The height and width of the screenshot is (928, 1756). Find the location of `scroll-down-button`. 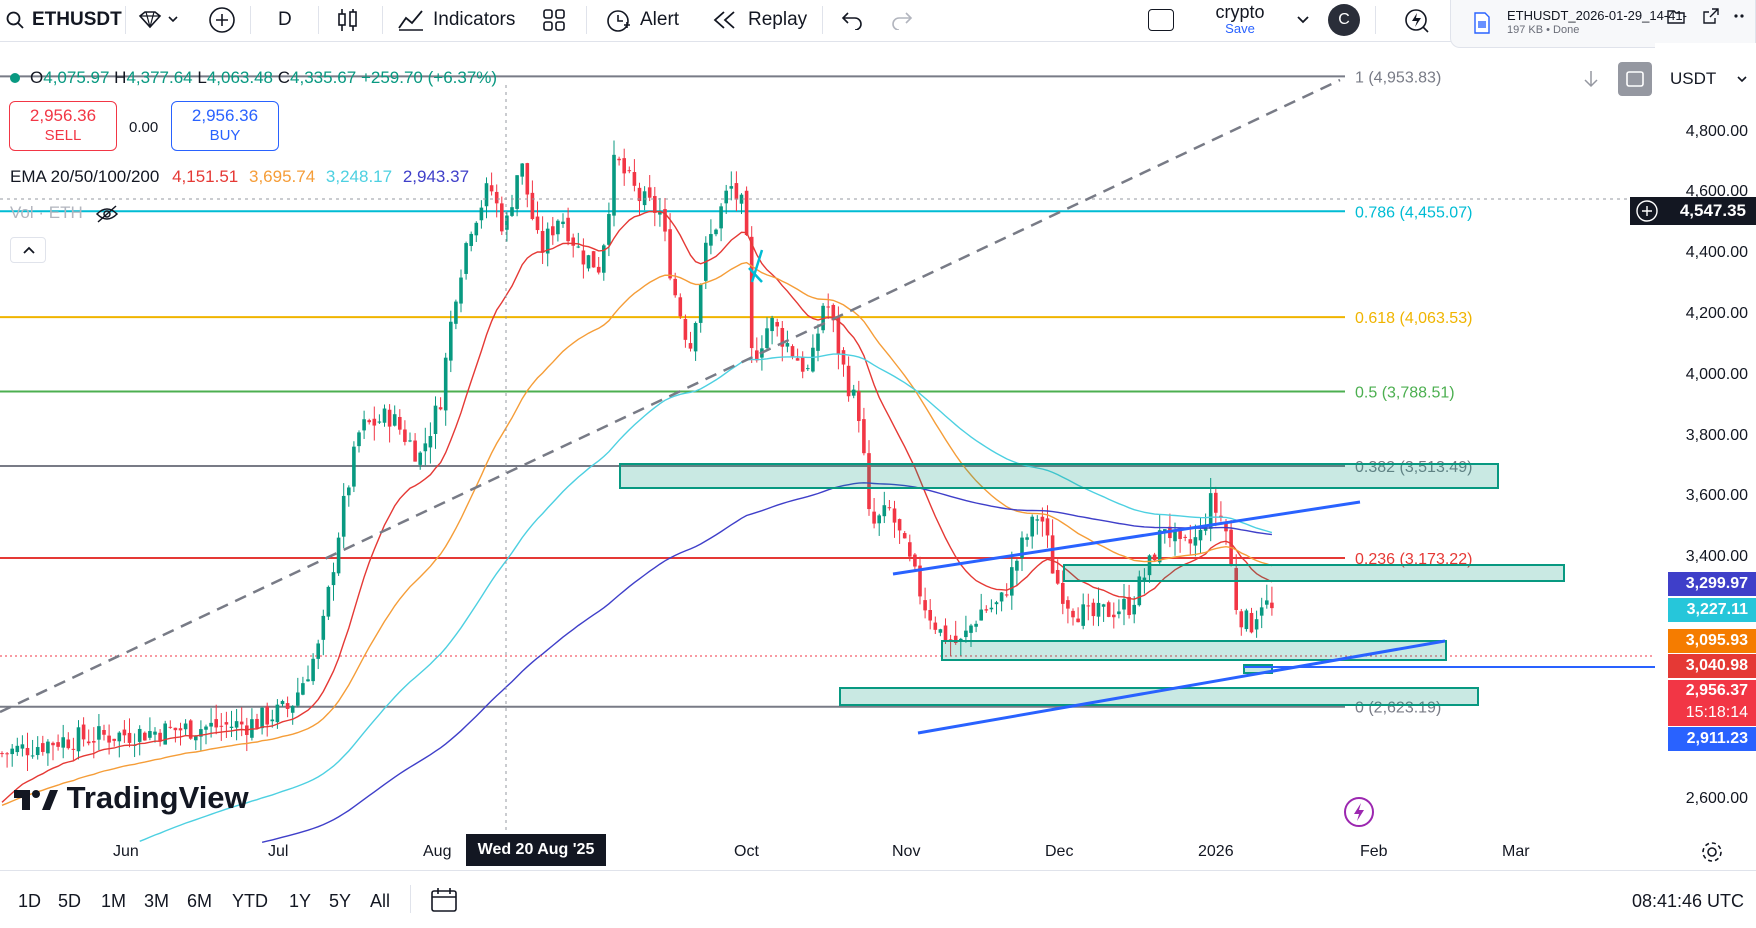

scroll-down-button is located at coordinates (1591, 79).